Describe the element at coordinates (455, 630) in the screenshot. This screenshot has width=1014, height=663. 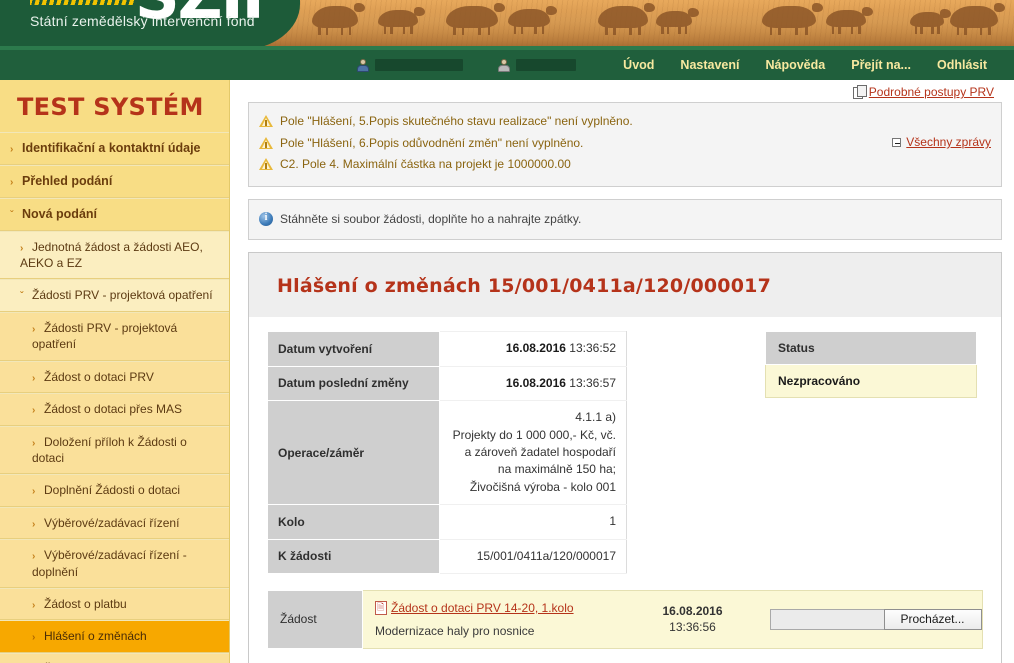
I see `attachment-description: Modernizace haly pro nosnice` at that location.